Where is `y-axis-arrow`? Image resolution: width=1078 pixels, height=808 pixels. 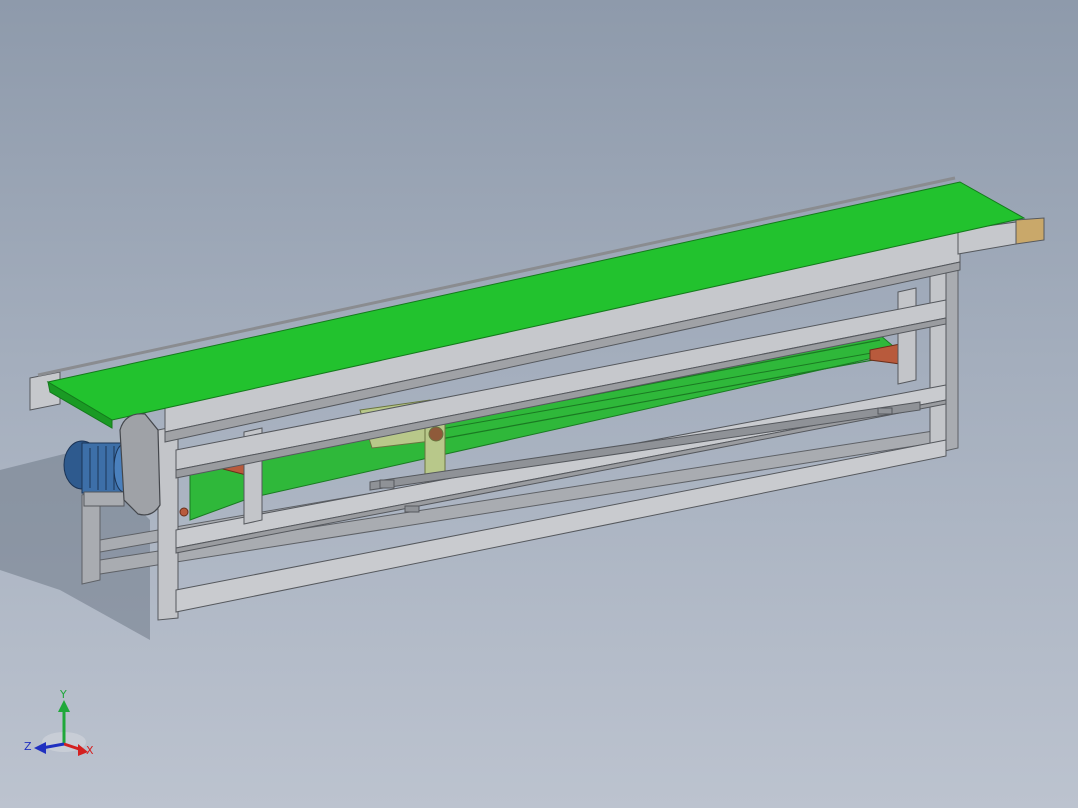
y-axis-arrow is located at coordinates (64, 706).